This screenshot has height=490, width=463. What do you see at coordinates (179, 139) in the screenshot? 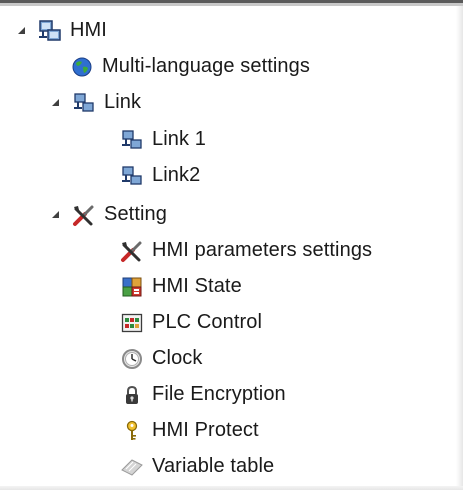
I see `tree-node-label: Link 1` at bounding box center [179, 139].